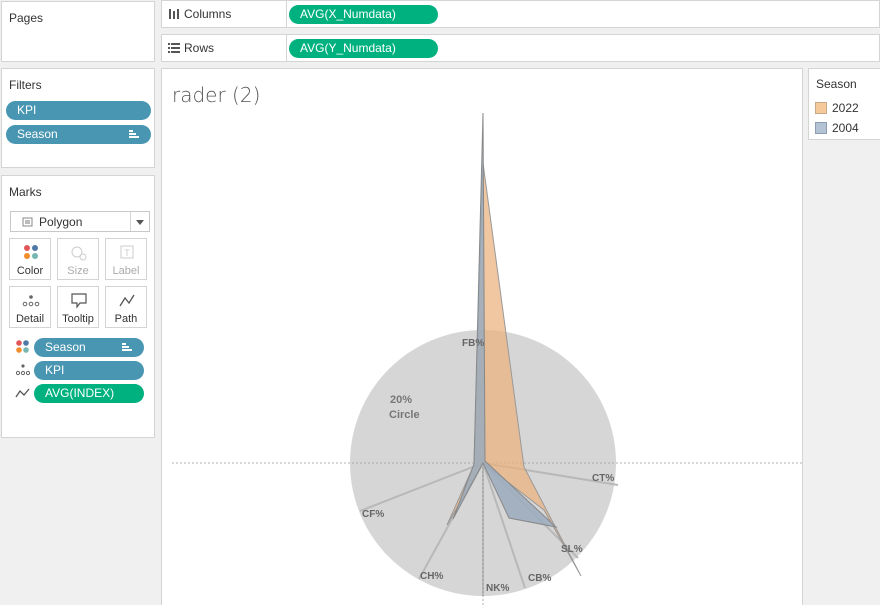 The image size is (880, 605). Describe the element at coordinates (65, 347) in the screenshot. I see `marks-field-season-label: Season` at that location.